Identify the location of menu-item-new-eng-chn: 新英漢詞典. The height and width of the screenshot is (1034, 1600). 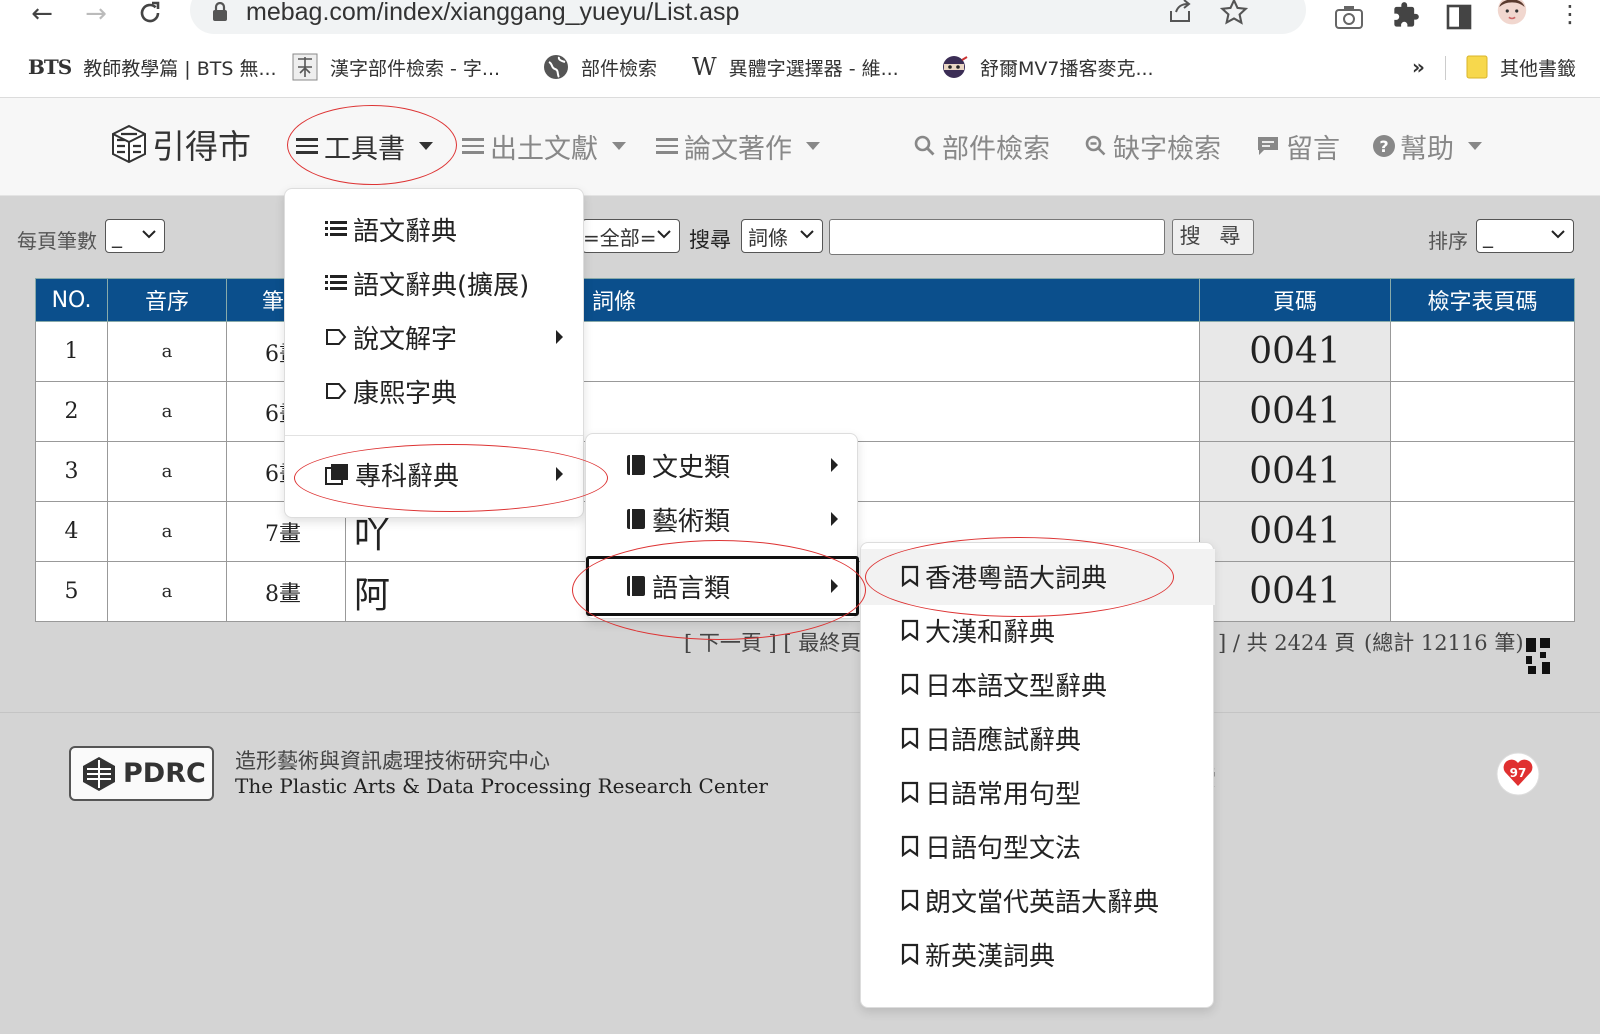
(978, 954).